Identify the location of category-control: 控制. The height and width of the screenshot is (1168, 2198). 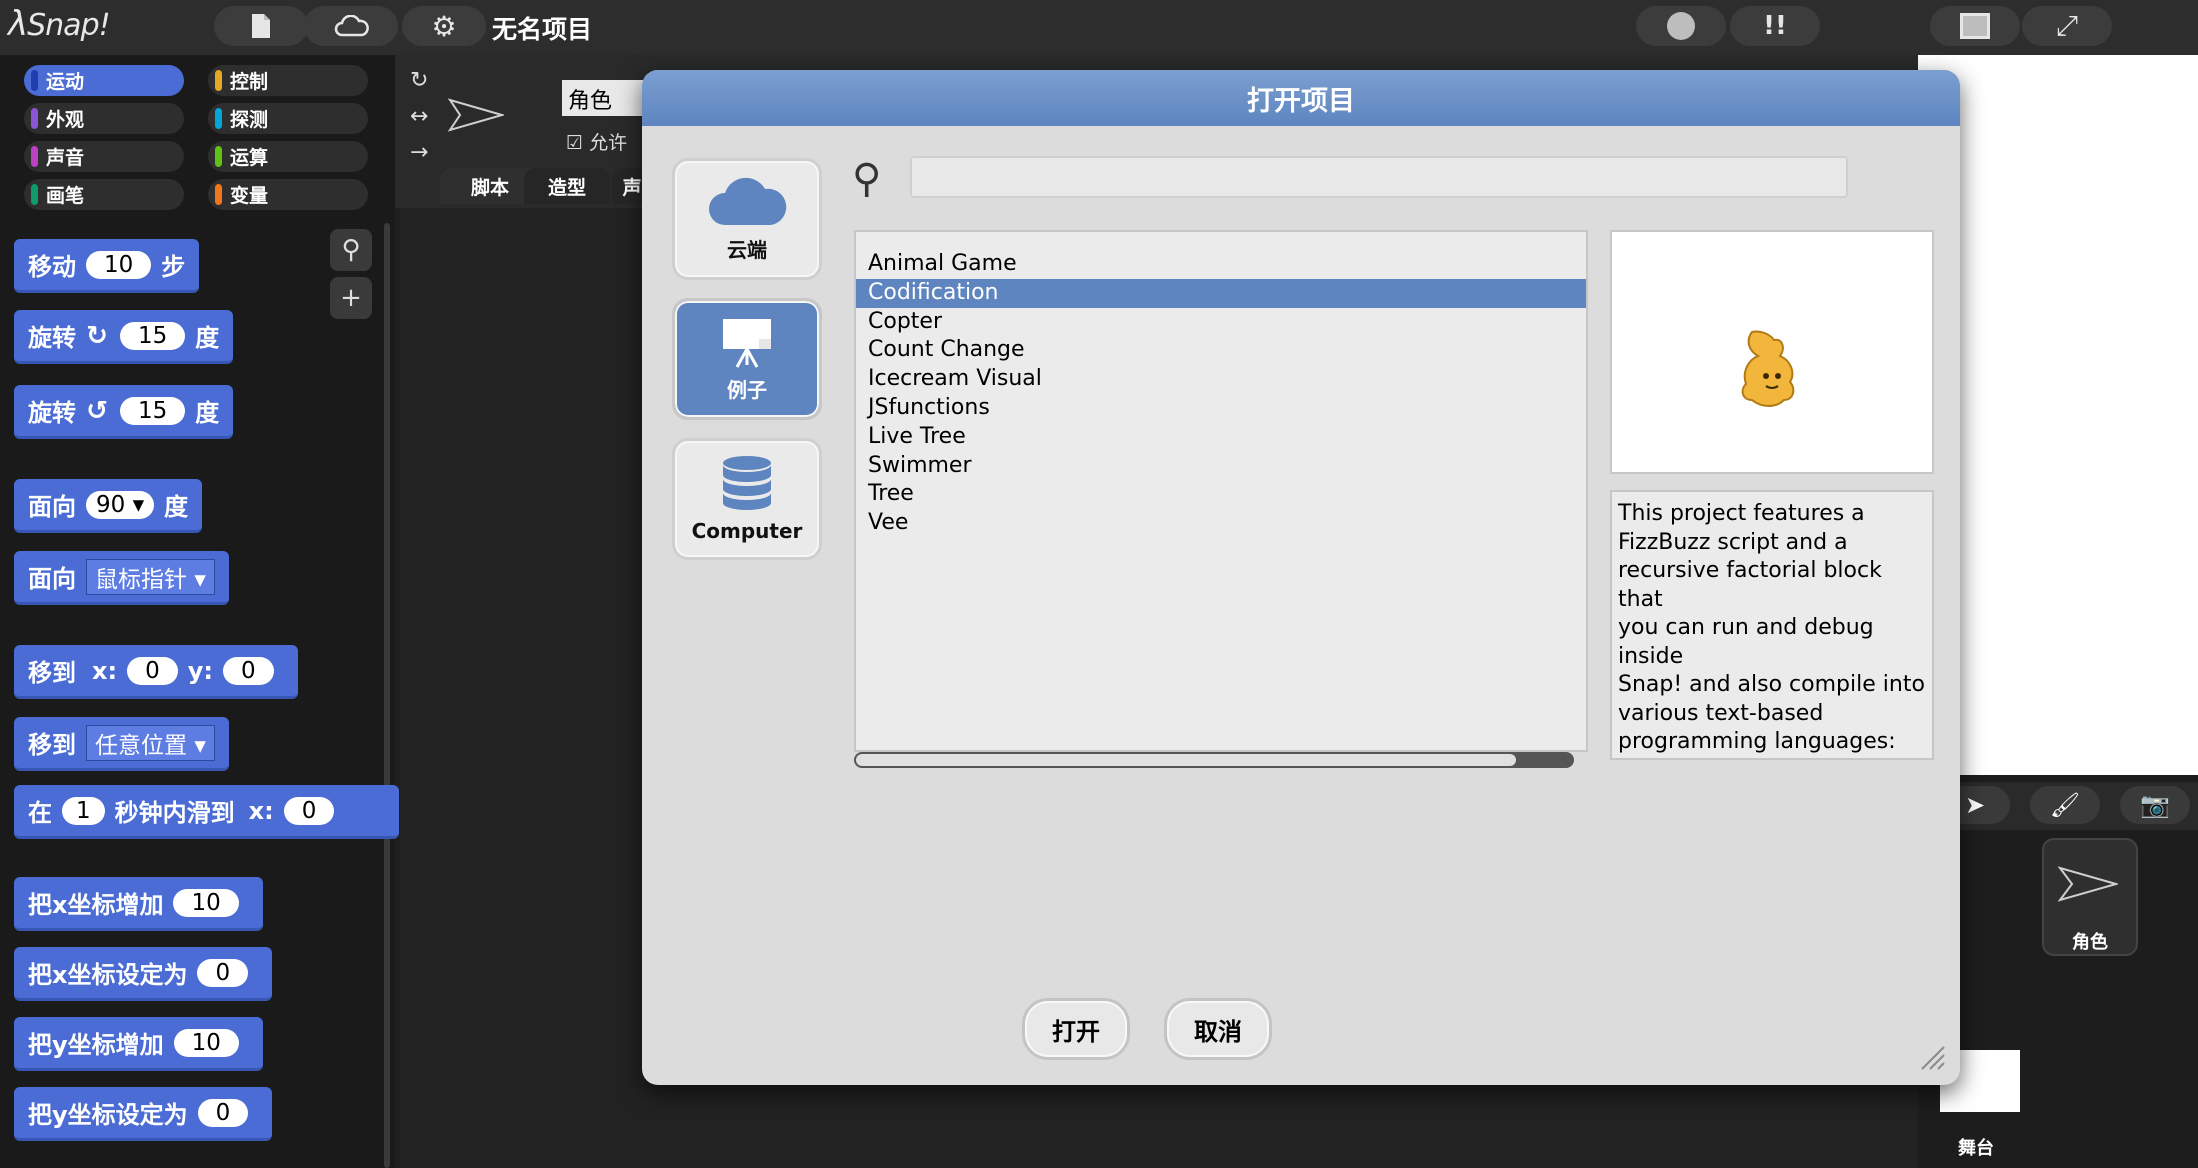
(288, 80).